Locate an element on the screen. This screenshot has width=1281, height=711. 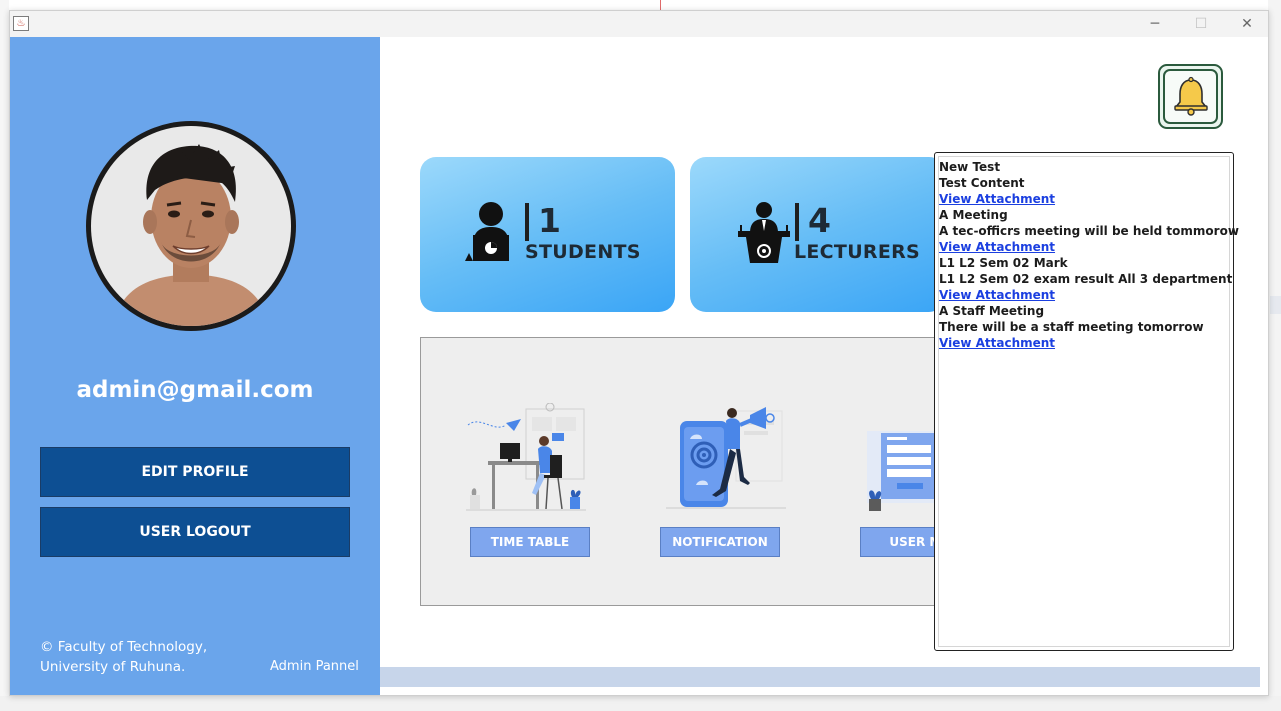
user-avatar is located at coordinates (191, 226).